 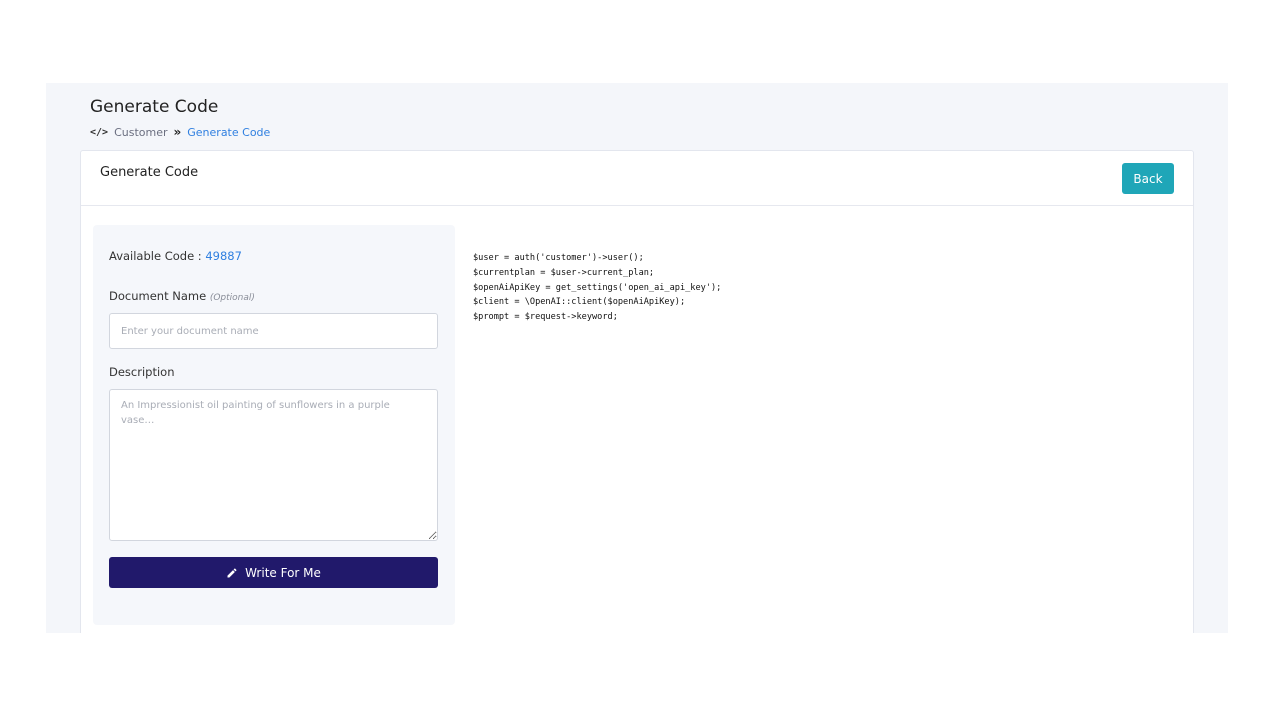 What do you see at coordinates (545, 317) in the screenshot?
I see `code-line: $prompt = $request->keyword;` at bounding box center [545, 317].